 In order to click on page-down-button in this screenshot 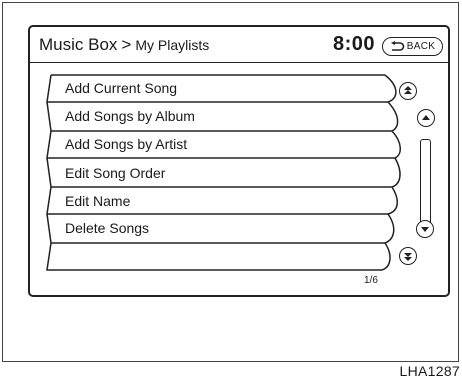, I will do `click(408, 256)`.